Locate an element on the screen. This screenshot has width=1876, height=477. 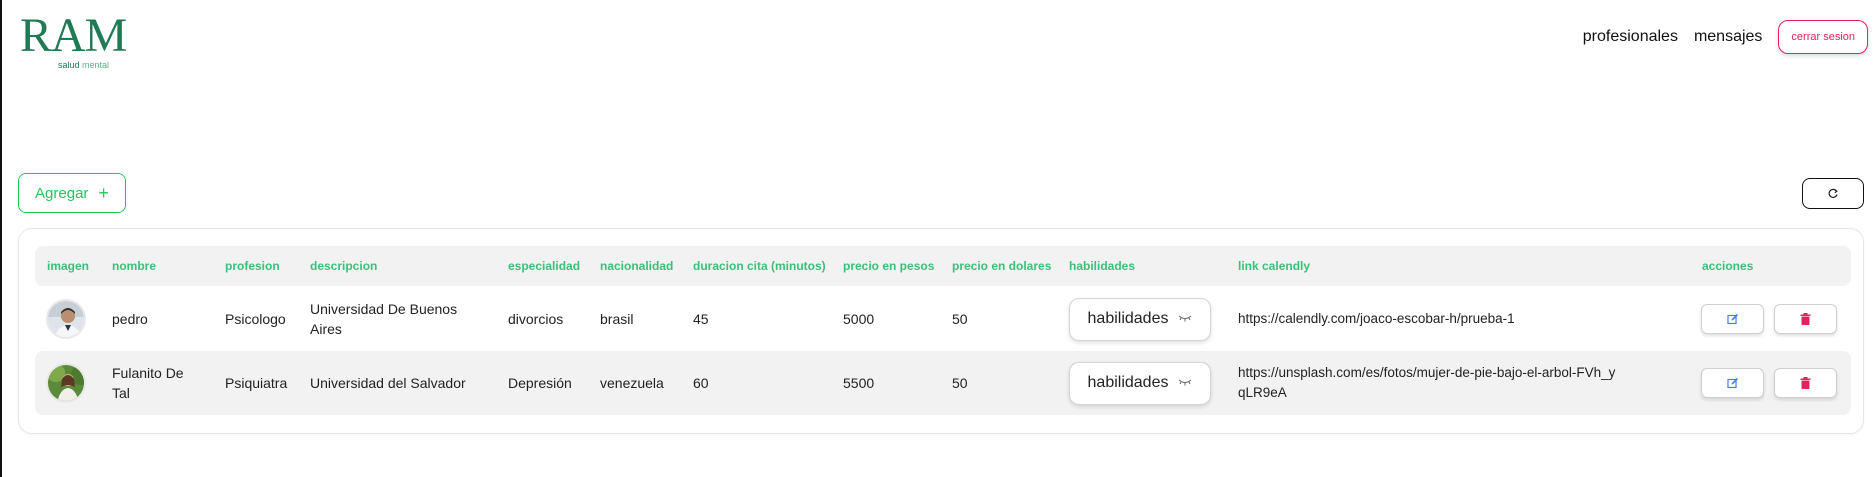
col-header-especialidad: especialidad is located at coordinates (544, 266).